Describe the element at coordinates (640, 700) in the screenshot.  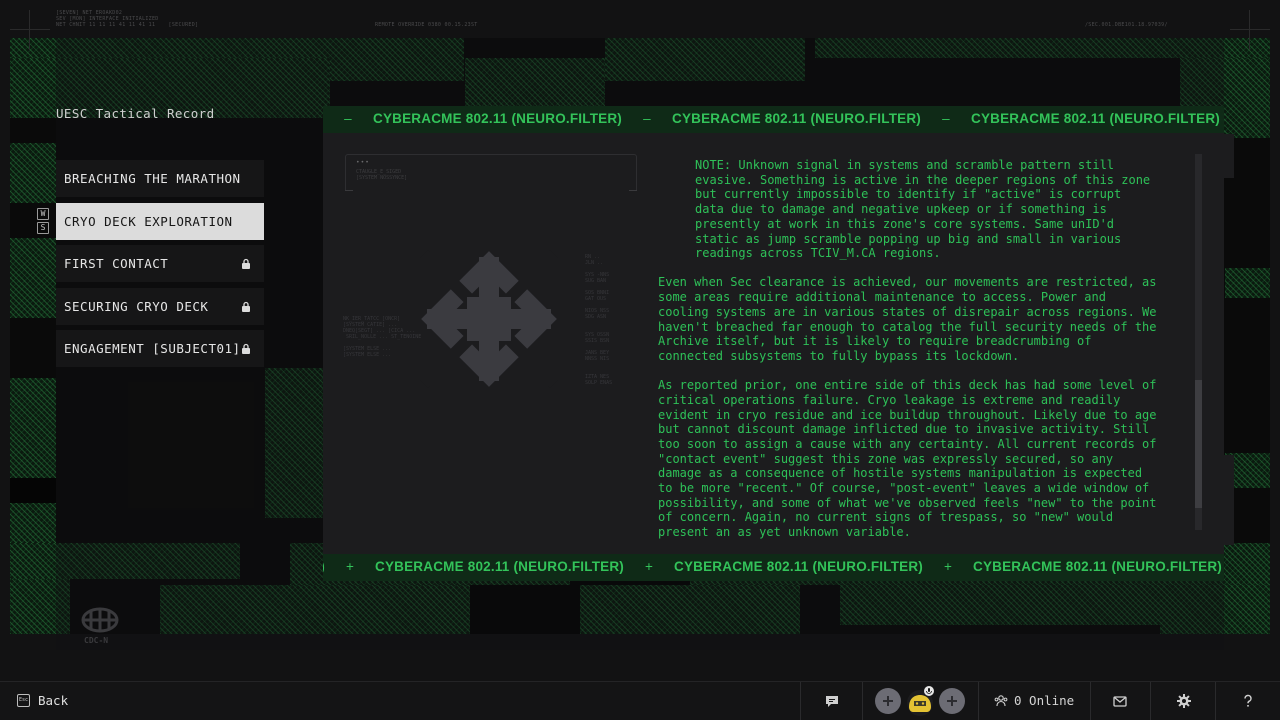
I see `bottom-bar: Esc Back 0 Online` at that location.